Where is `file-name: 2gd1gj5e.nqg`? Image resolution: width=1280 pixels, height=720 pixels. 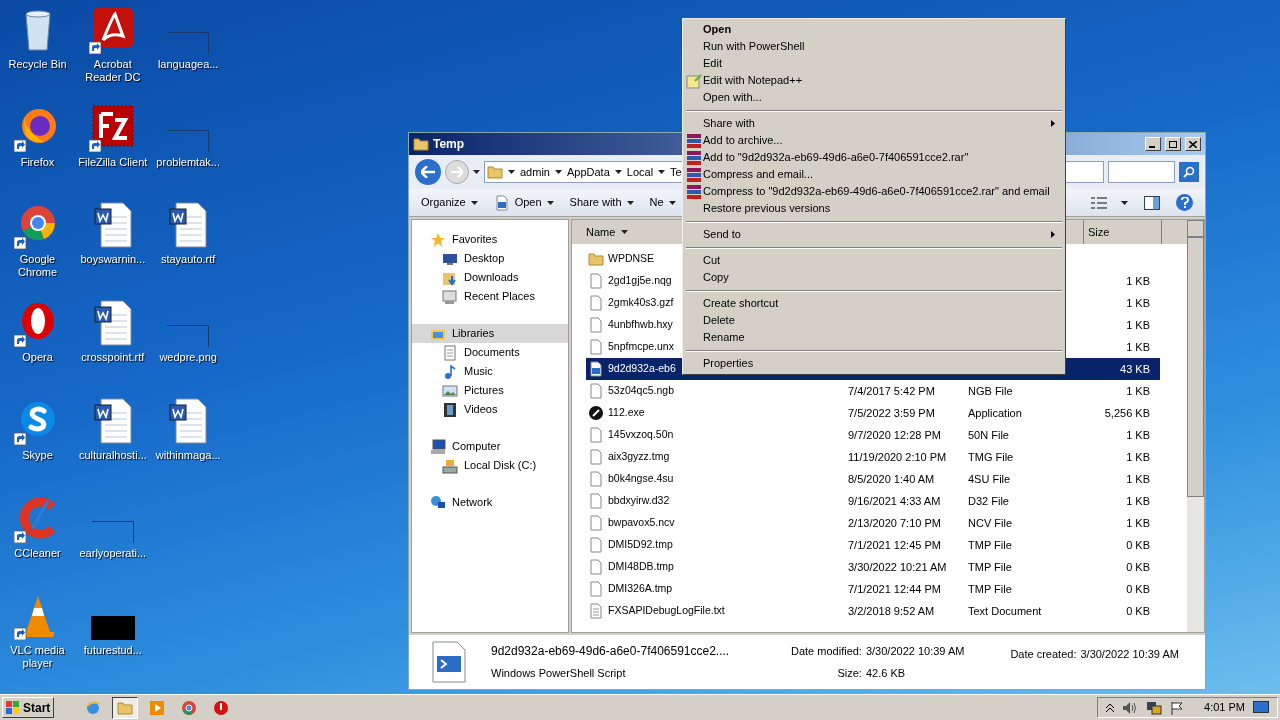
file-name: 2gd1gj5e.nqg is located at coordinates (640, 281).